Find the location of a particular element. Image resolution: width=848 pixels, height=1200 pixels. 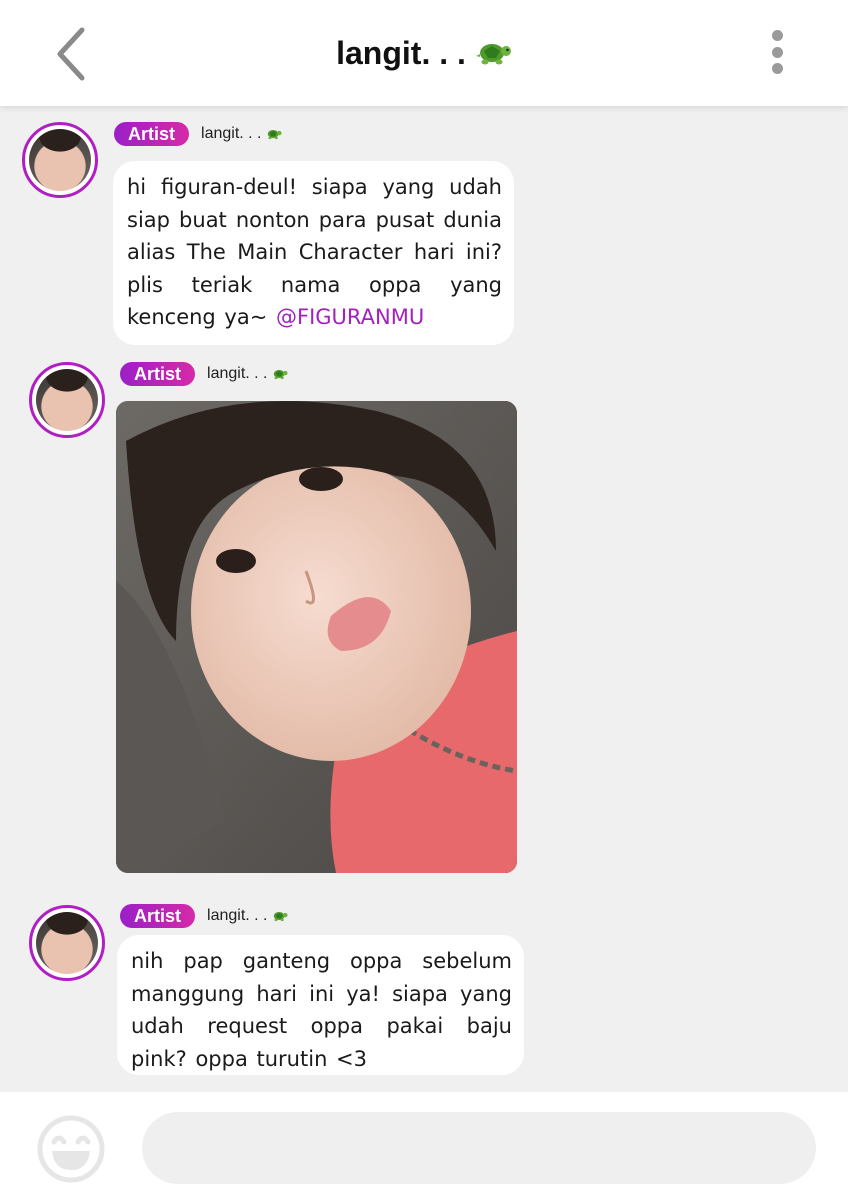

composer-bar is located at coordinates (424, 1146).